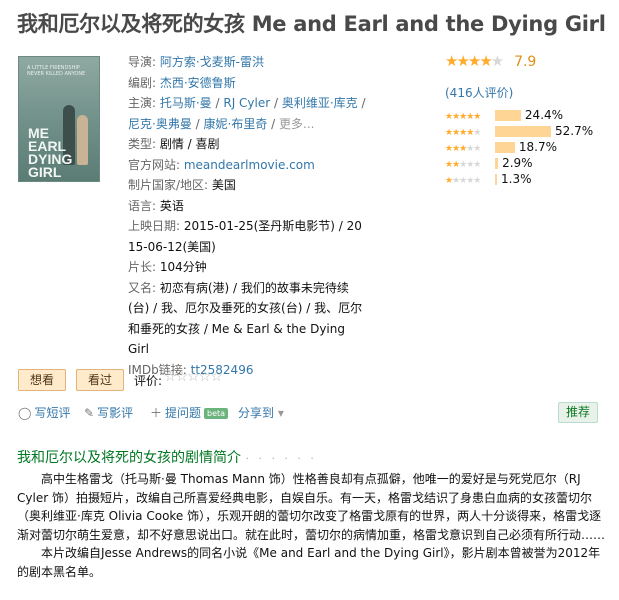 This screenshot has width=619, height=600. Describe the element at coordinates (25, 413) in the screenshot. I see `comment-icon: ◯` at that location.